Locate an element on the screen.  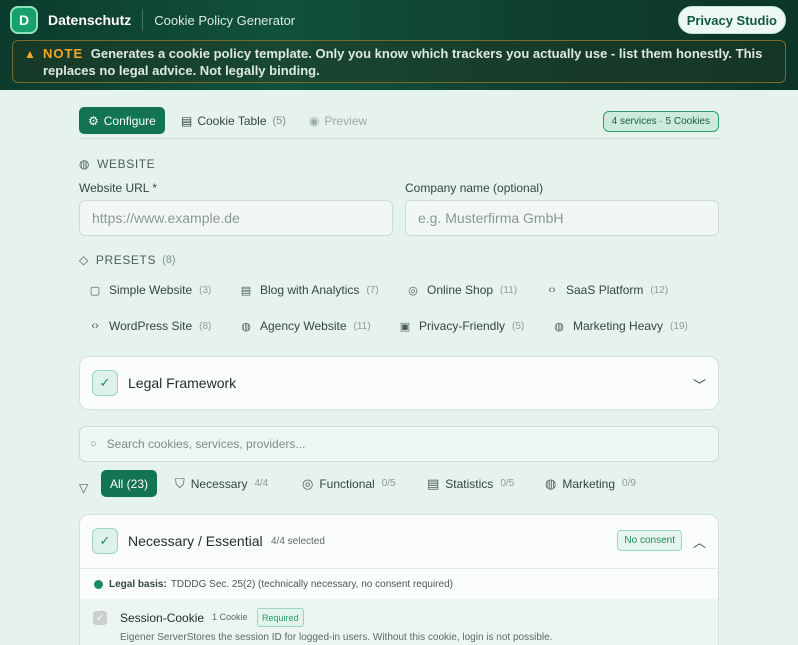
category-selected: 4/4 selected is located at coordinates (298, 541).